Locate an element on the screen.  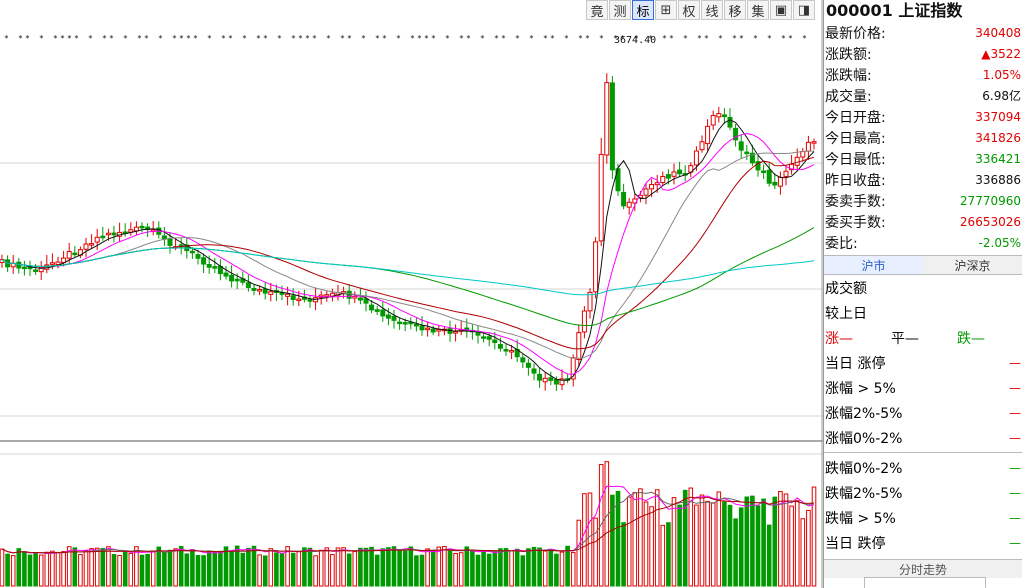
toolbar-button-6: 移 is located at coordinates (735, 10).